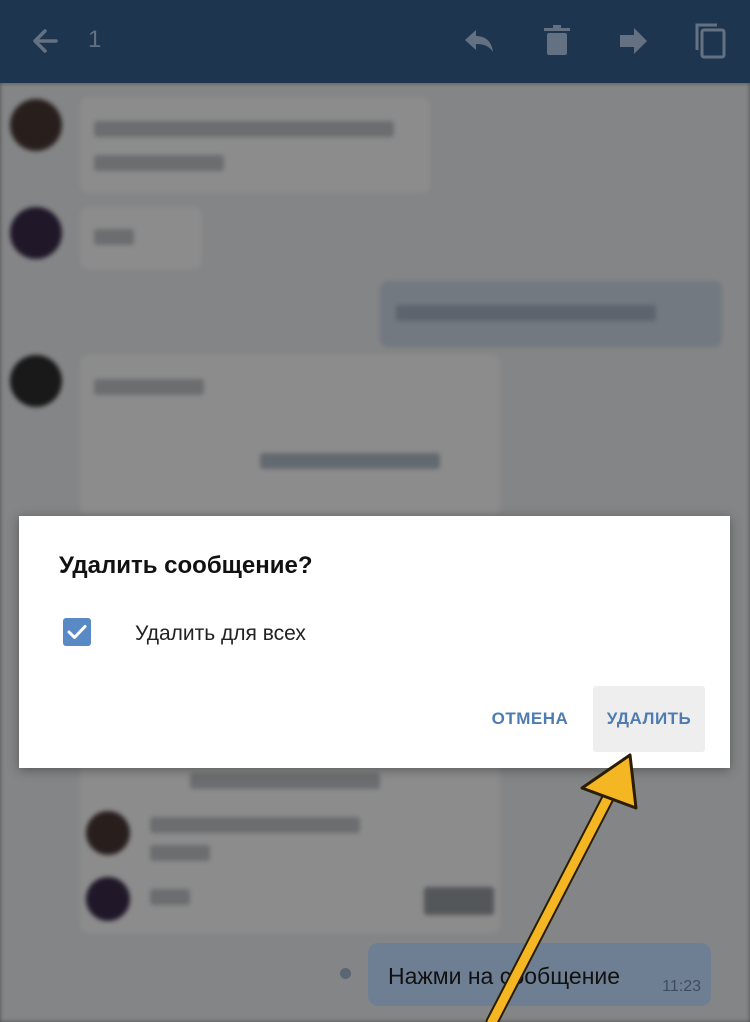  Describe the element at coordinates (681, 986) in the screenshot. I see `message-time: 11:23` at that location.